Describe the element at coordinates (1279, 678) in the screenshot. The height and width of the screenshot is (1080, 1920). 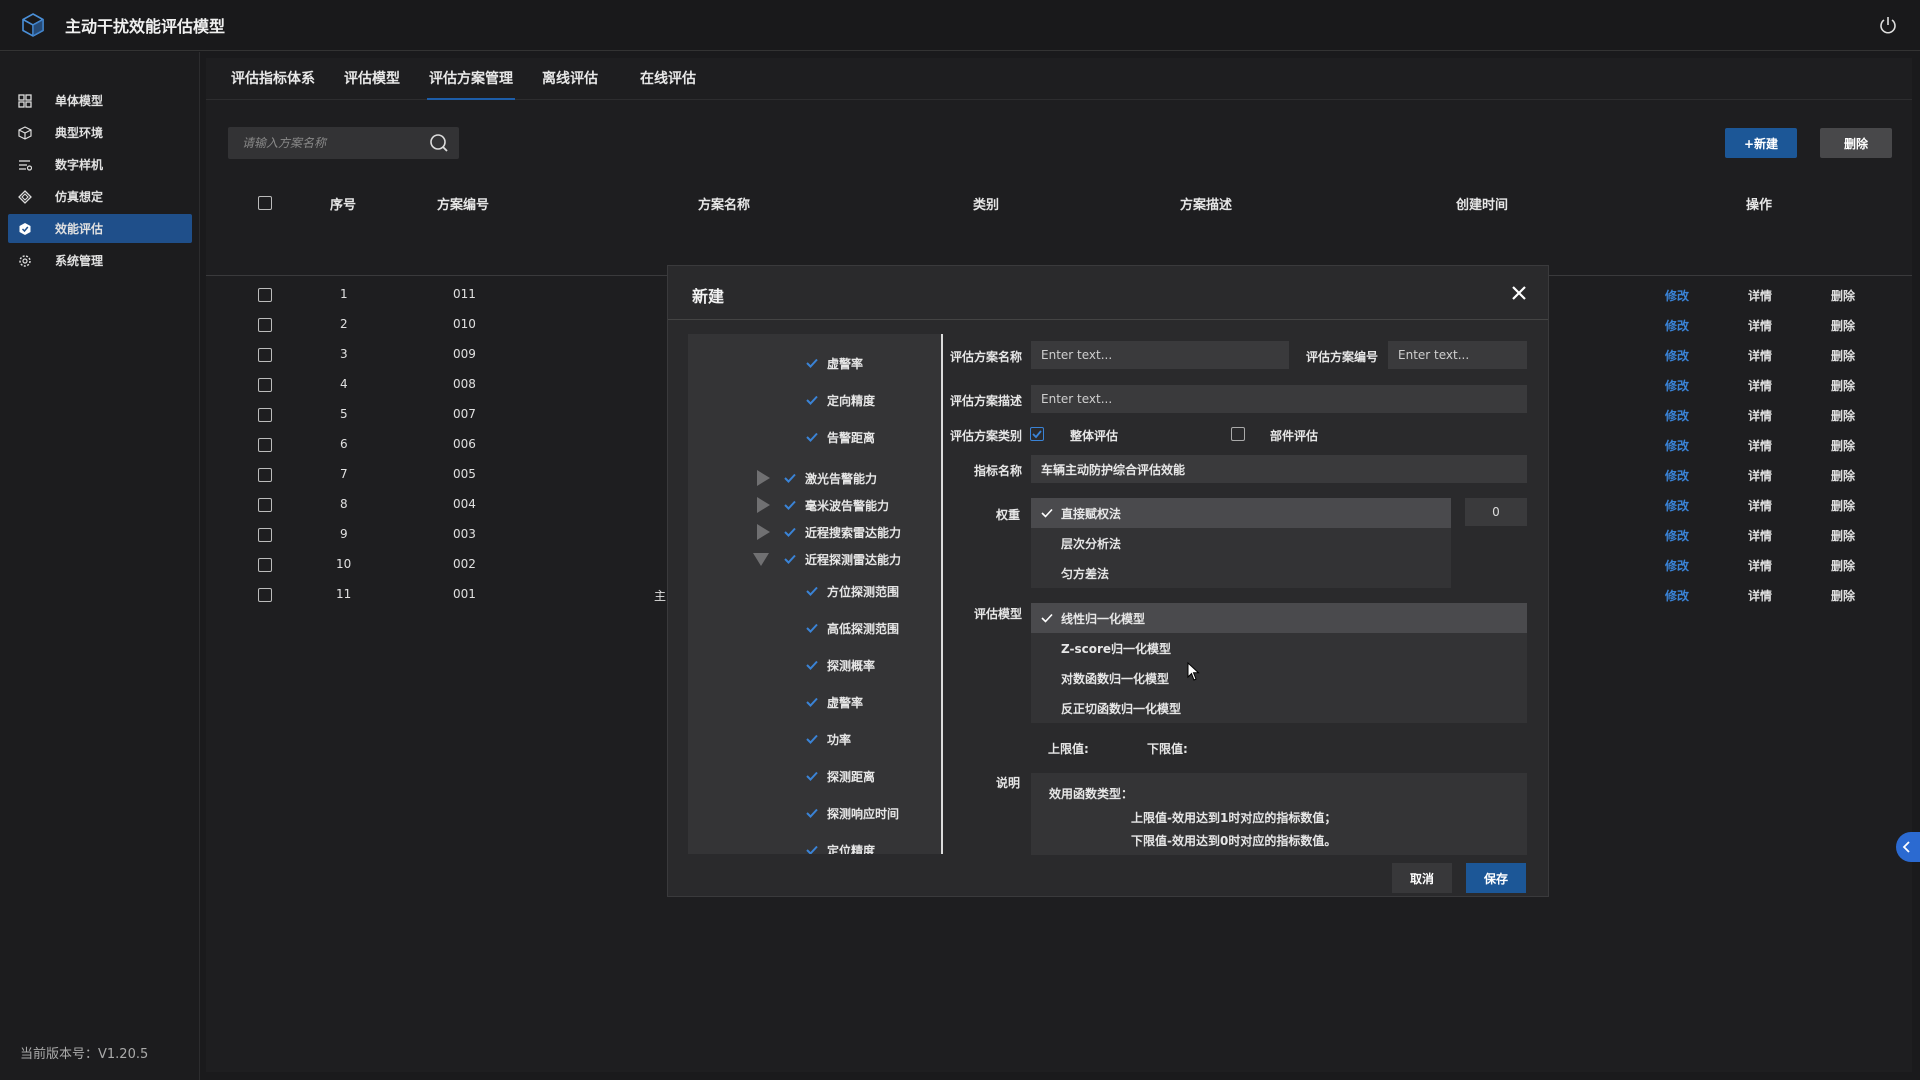
I see `model-option-log: 对数函数归一化模型` at that location.